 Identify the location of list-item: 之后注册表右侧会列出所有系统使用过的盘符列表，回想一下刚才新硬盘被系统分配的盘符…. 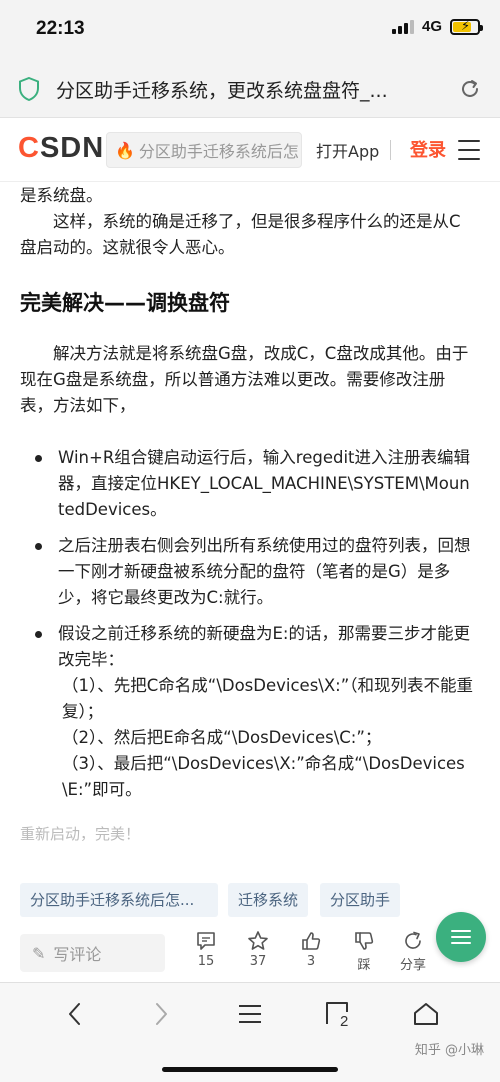
(247, 572).